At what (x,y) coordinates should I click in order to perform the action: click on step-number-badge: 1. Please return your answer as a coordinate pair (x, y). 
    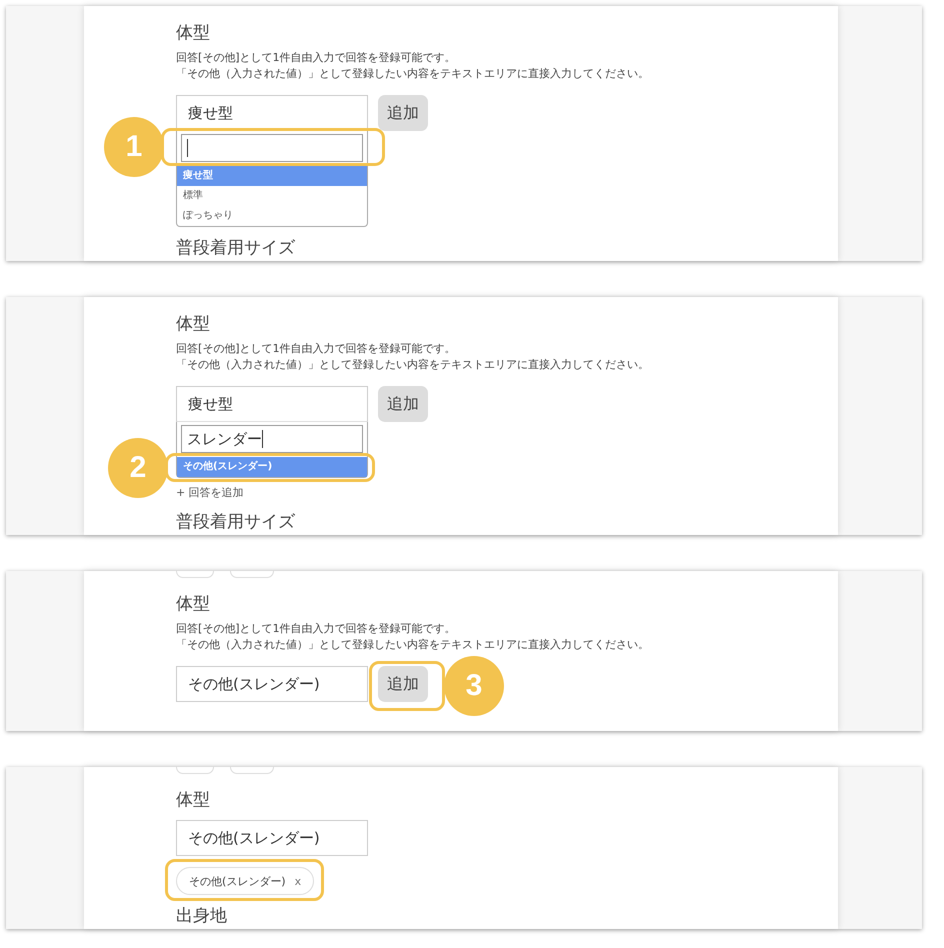
    Looking at the image, I should click on (134, 147).